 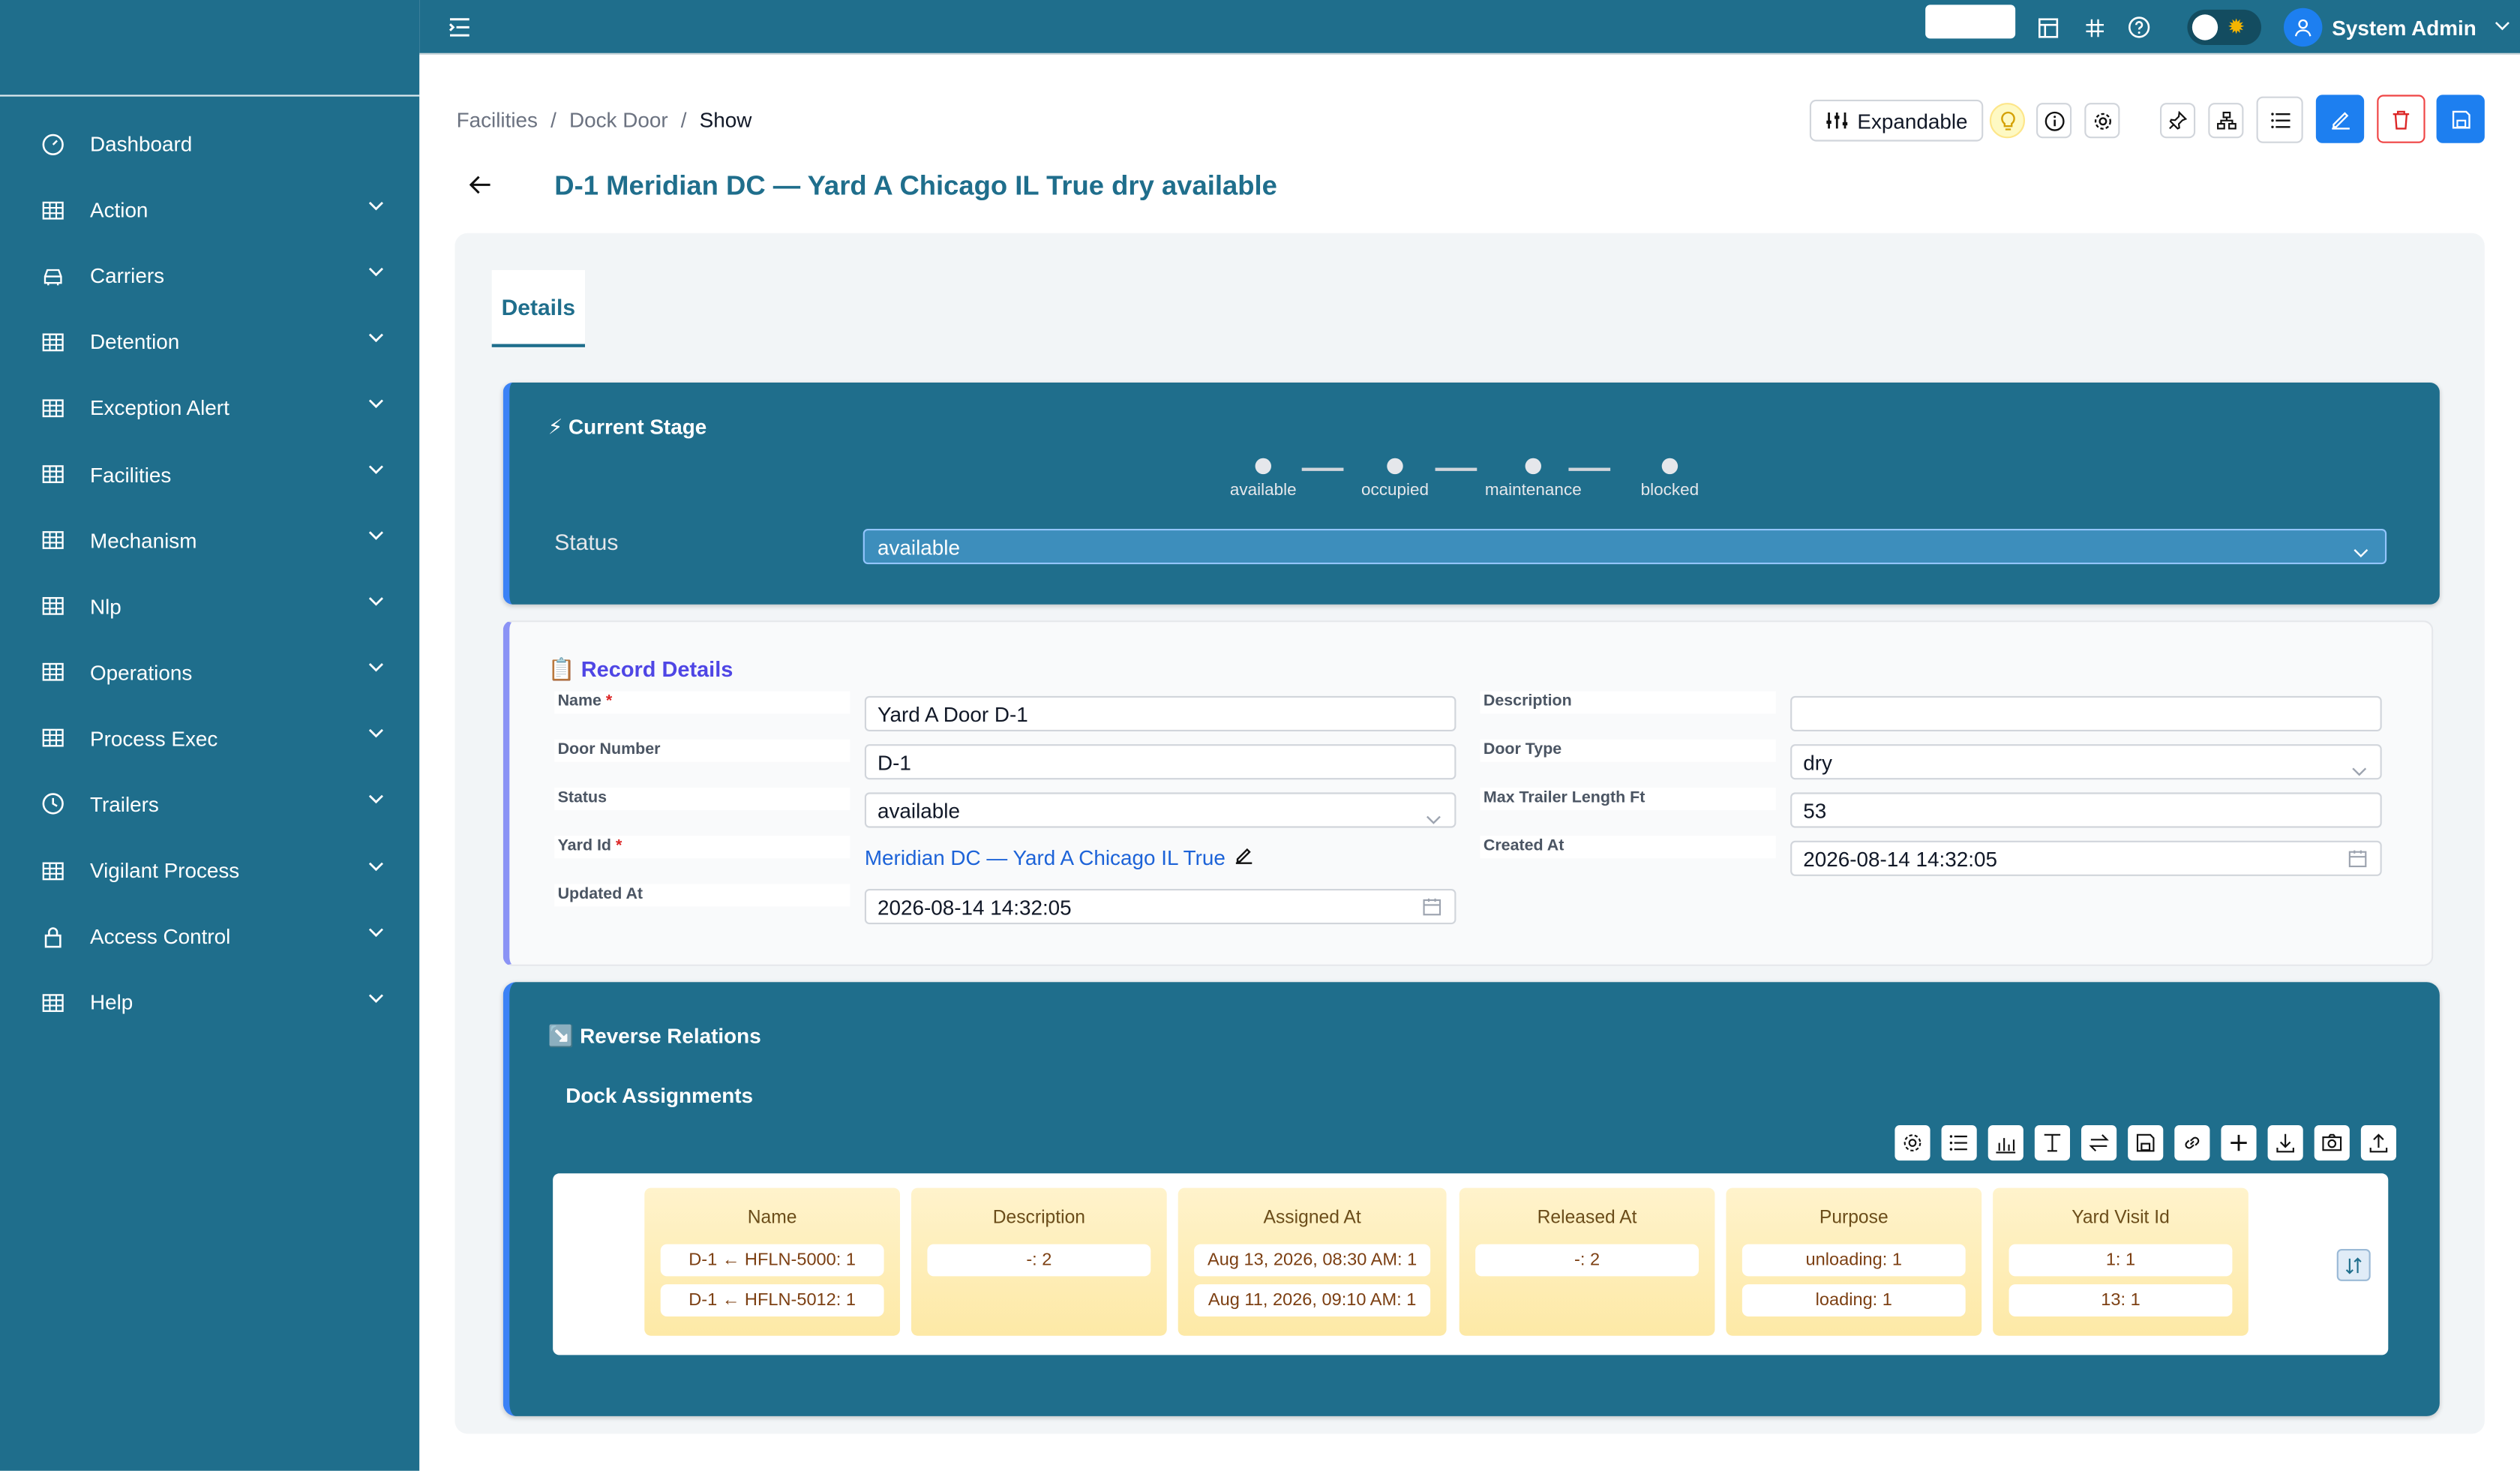 I want to click on plus-icon, so click(x=2239, y=1143).